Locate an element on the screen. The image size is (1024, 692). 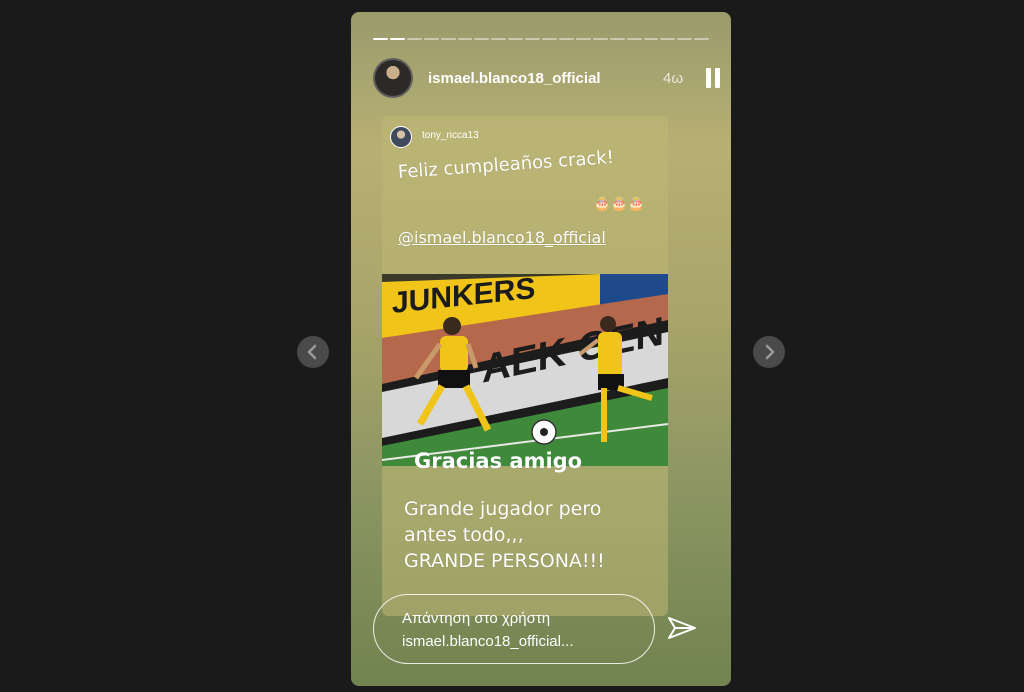
caption-title: Gracias amigo is located at coordinates (498, 461).